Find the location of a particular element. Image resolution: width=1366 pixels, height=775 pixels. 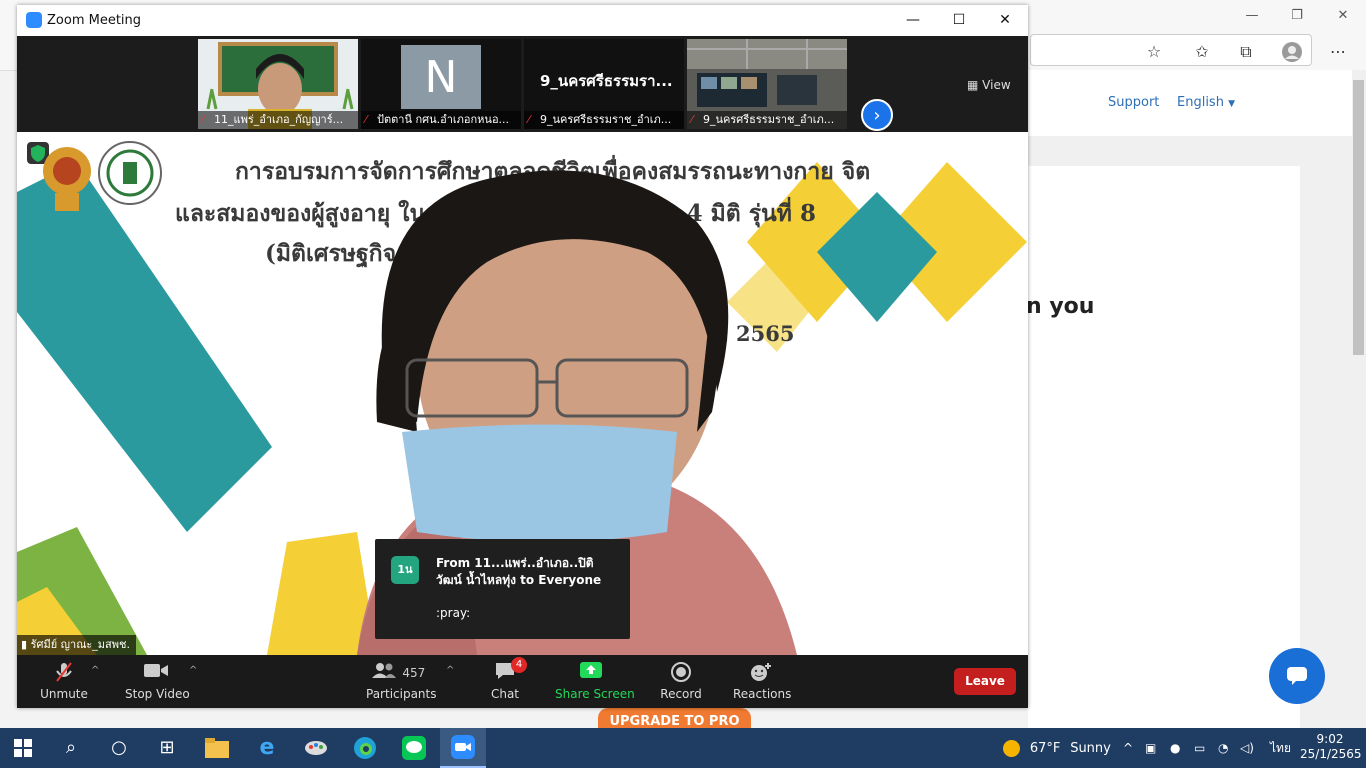

sun-icon is located at coordinates (1011, 748).